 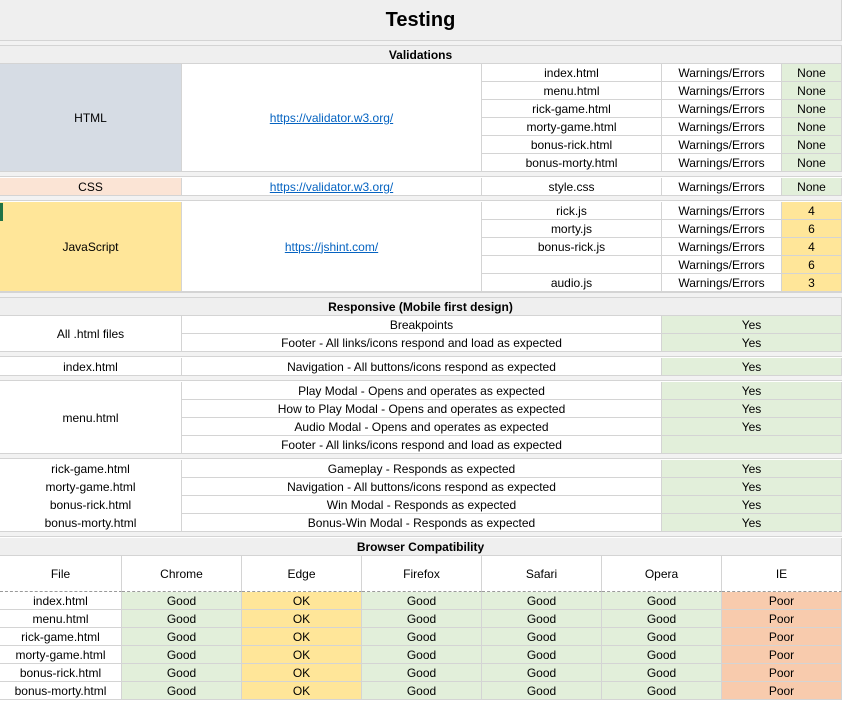 I want to click on validation-file: menu.html, so click(x=572, y=91).